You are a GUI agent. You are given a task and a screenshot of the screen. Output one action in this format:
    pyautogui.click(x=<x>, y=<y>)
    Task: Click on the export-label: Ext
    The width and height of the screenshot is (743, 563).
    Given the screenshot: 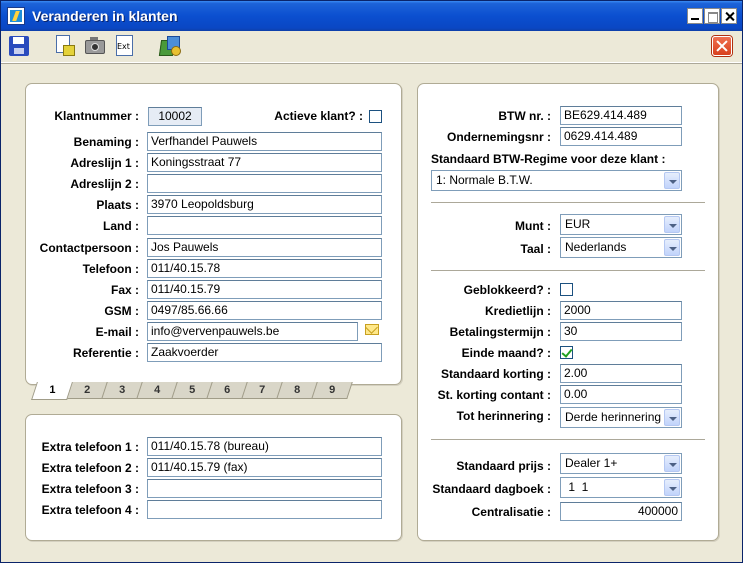 What is the action you would take?
    pyautogui.click(x=123, y=46)
    